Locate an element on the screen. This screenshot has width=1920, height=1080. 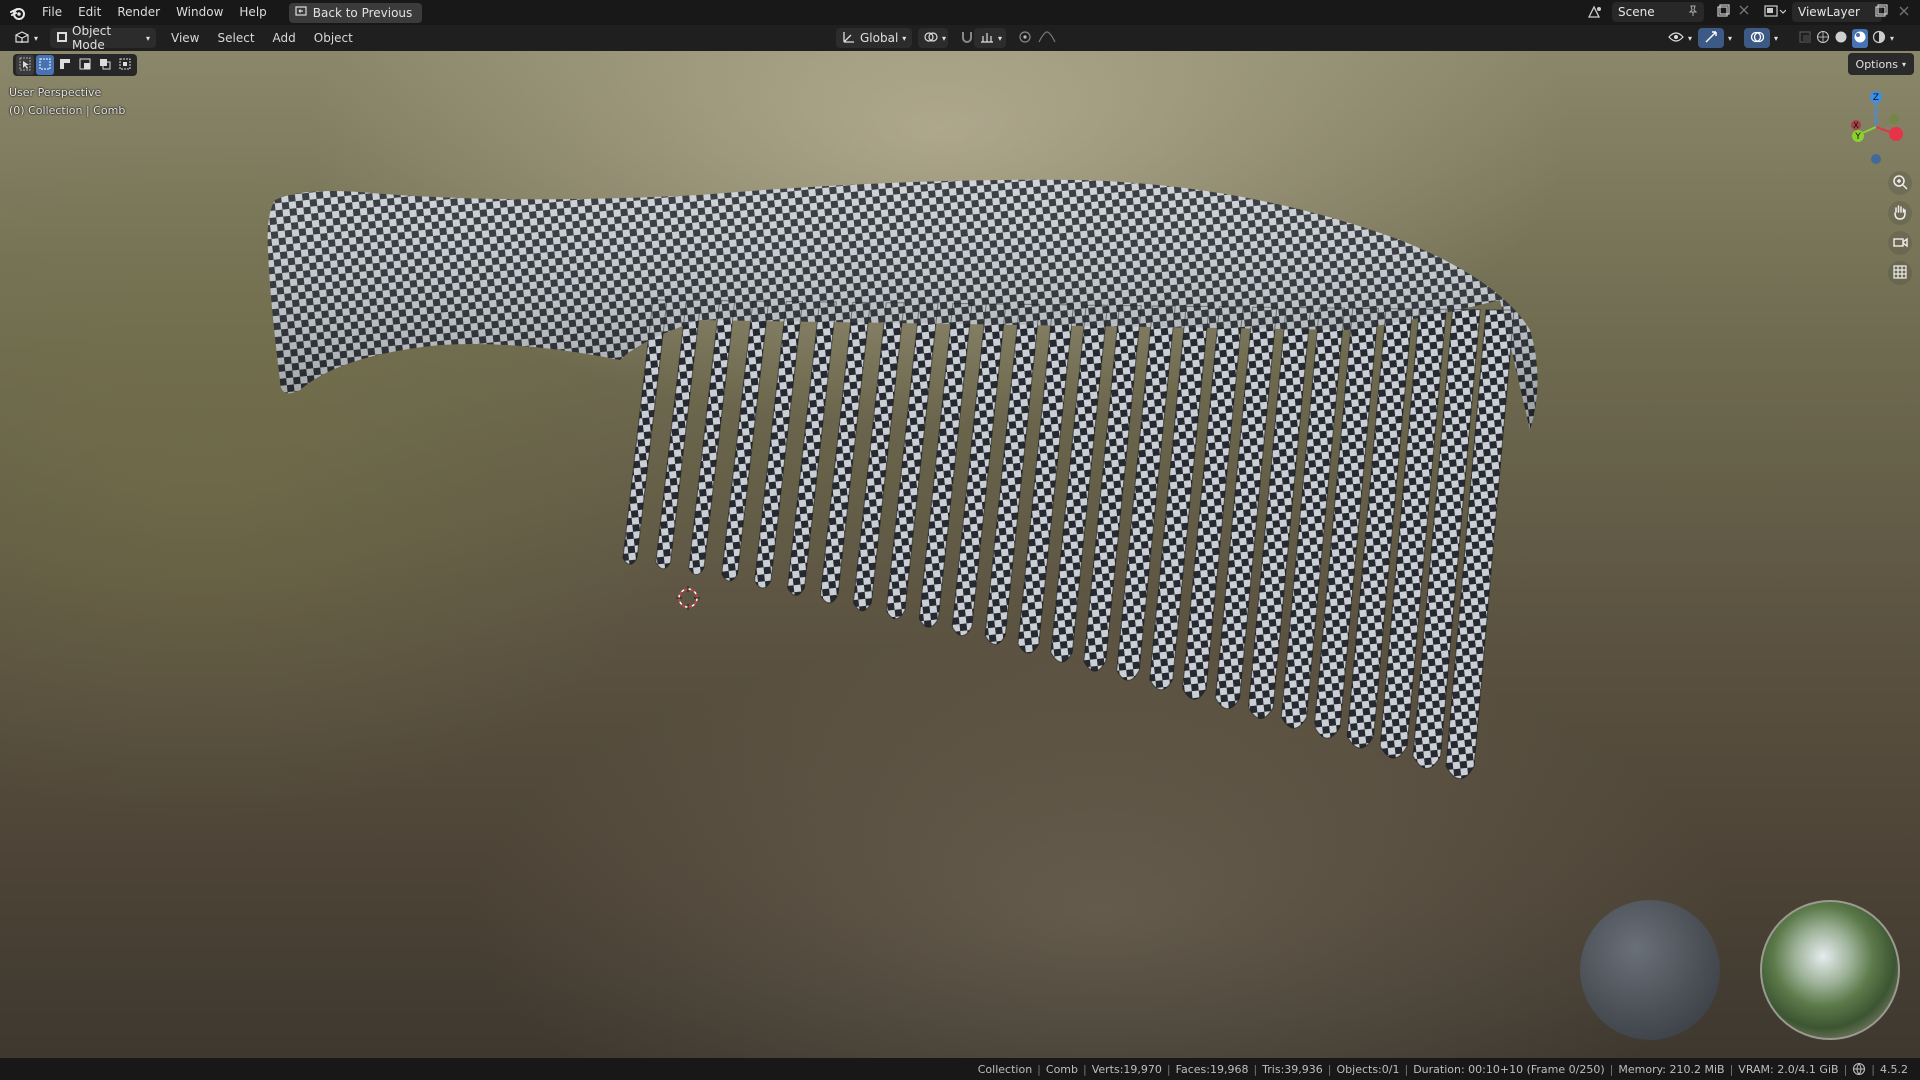
xray-toggle is located at coordinates (1805, 38).